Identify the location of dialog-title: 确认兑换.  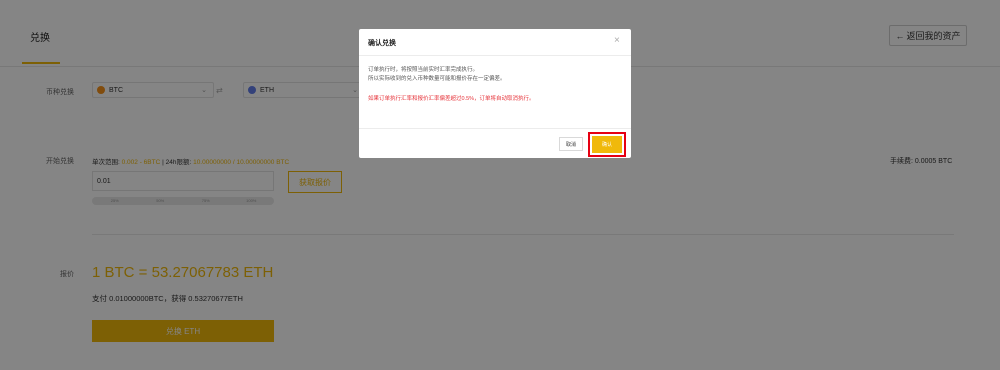
(382, 43).